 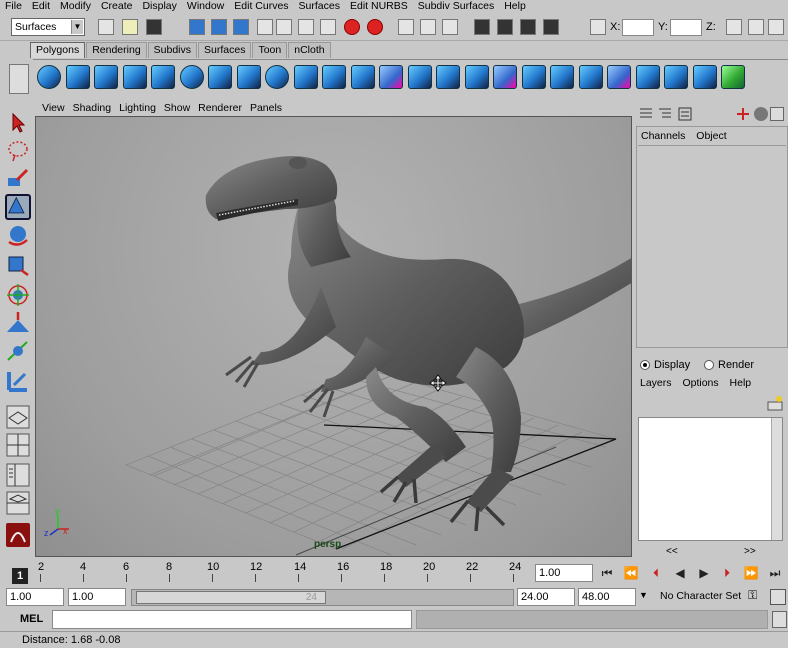 What do you see at coordinates (49, 77) in the screenshot?
I see `poly-sphere-icon` at bounding box center [49, 77].